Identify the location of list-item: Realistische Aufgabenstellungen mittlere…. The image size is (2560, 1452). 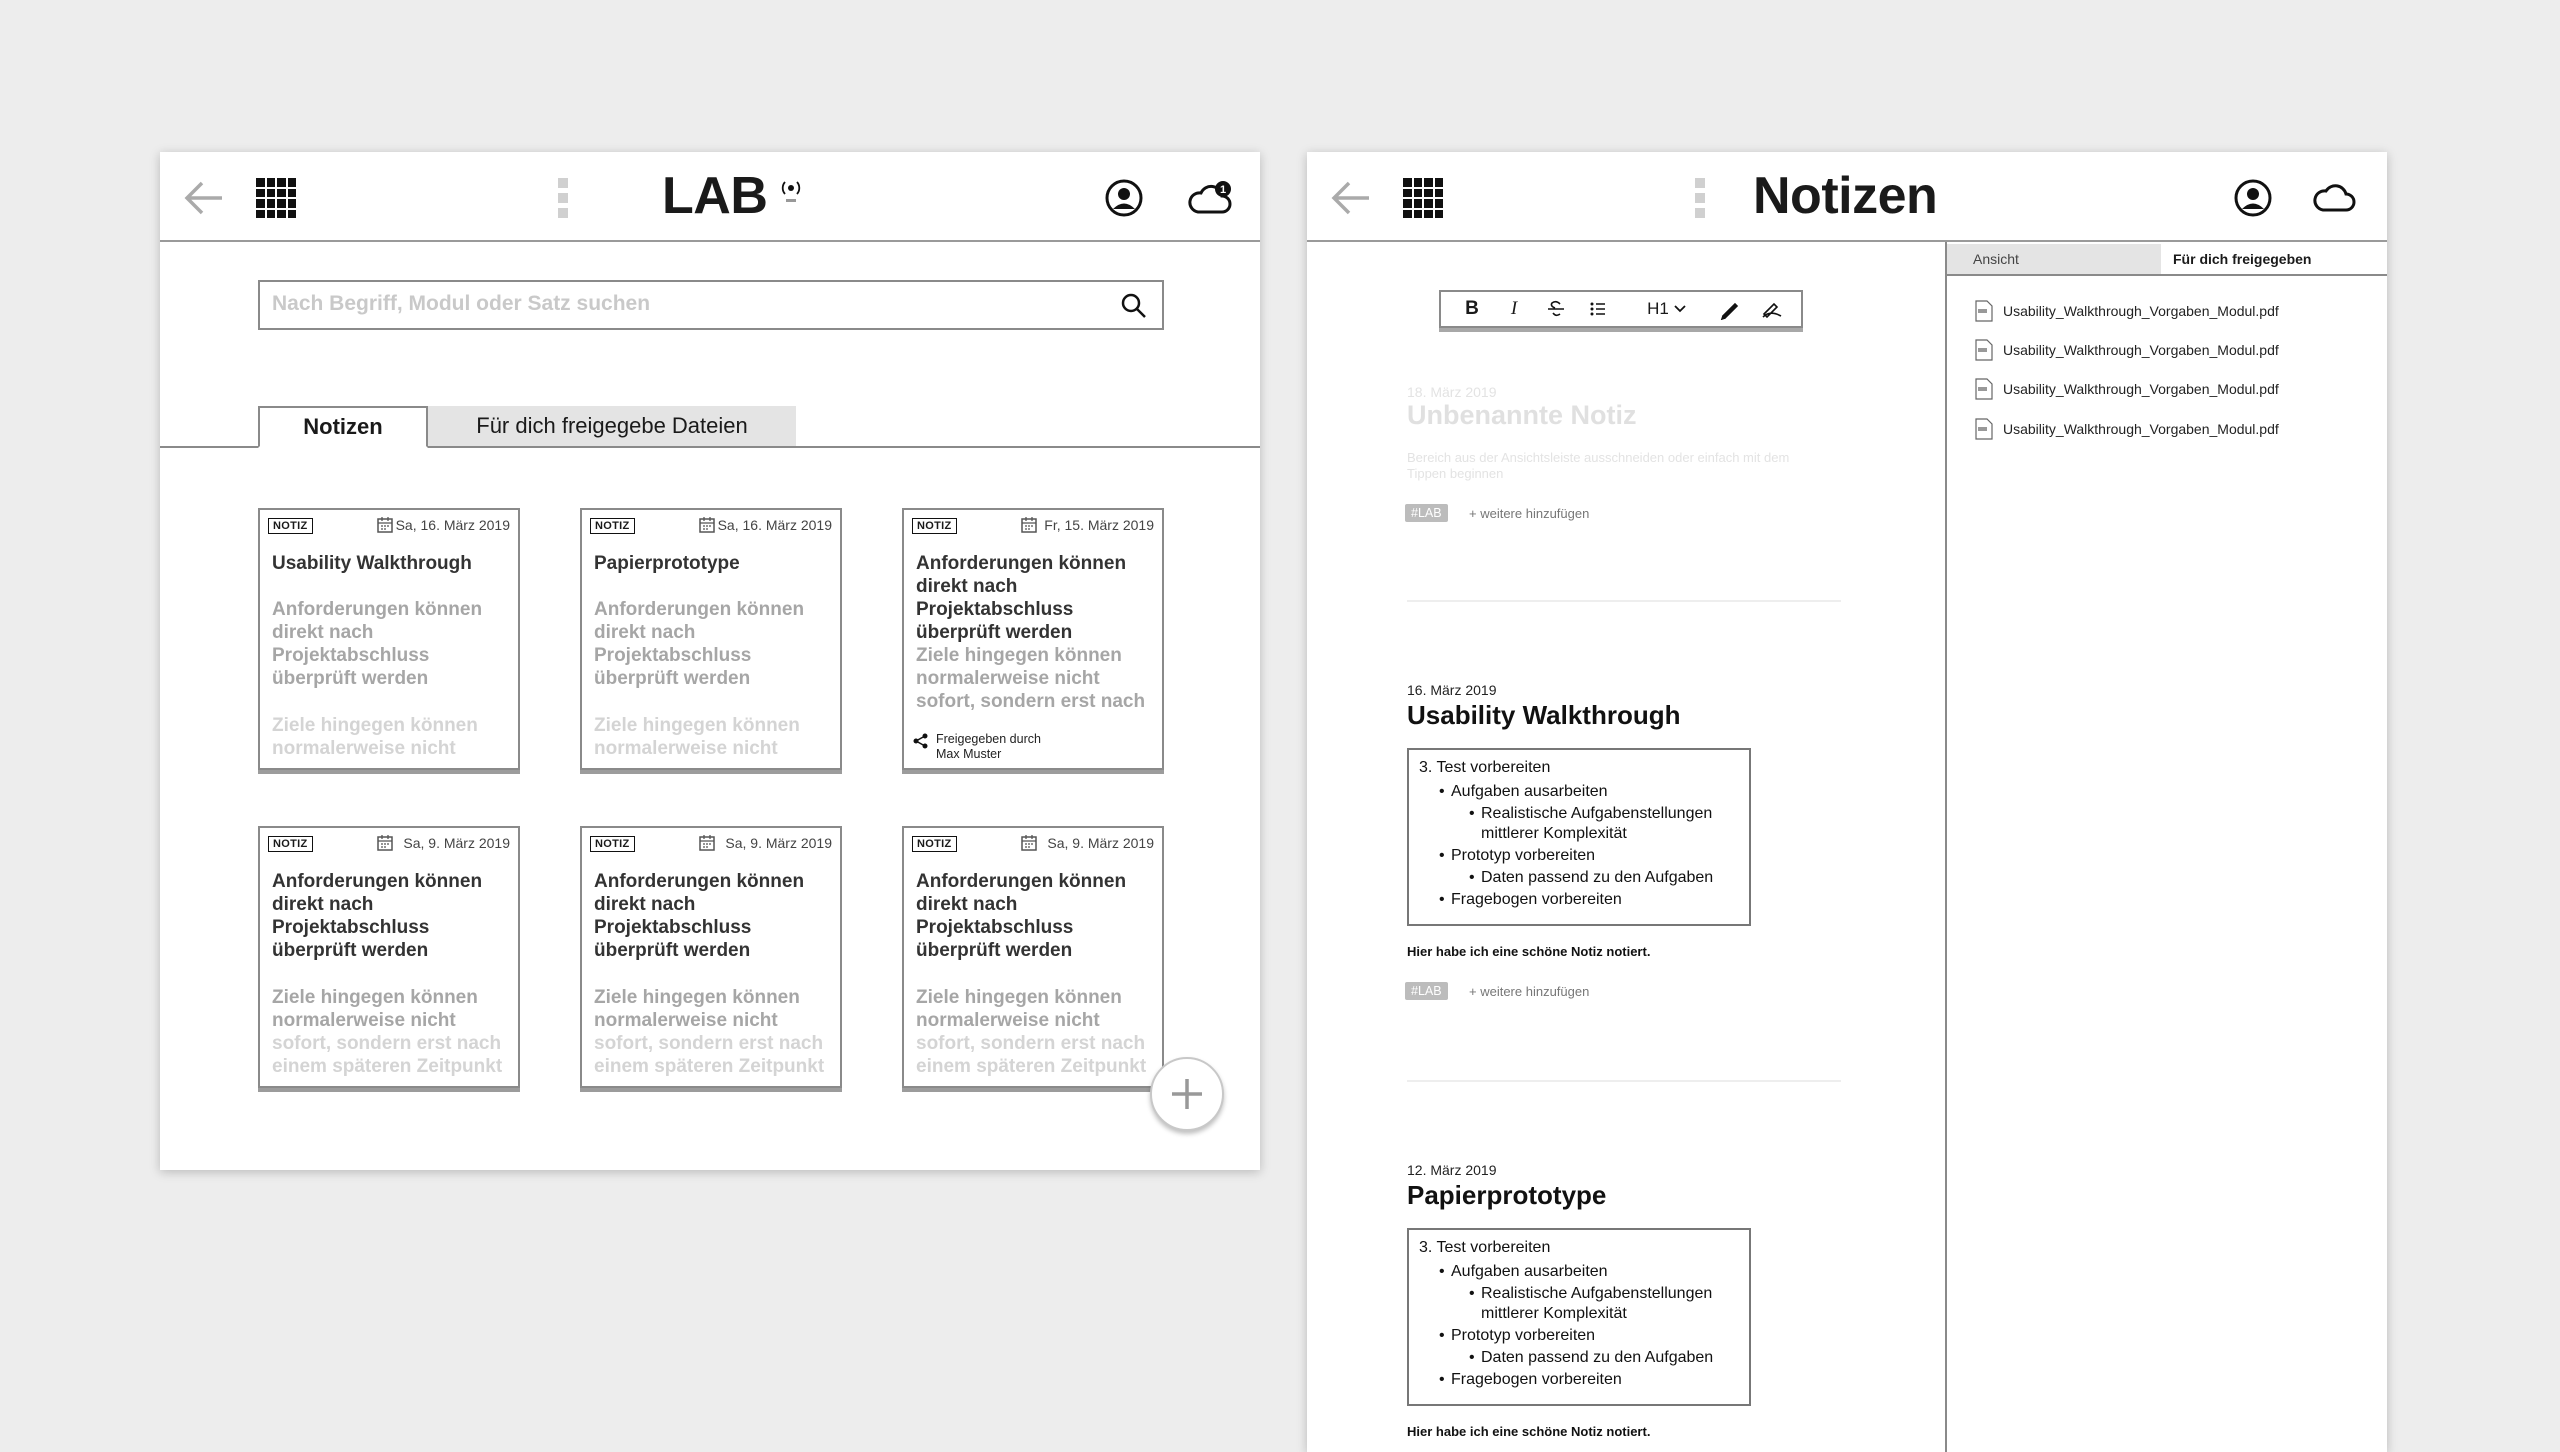
(1579, 1304).